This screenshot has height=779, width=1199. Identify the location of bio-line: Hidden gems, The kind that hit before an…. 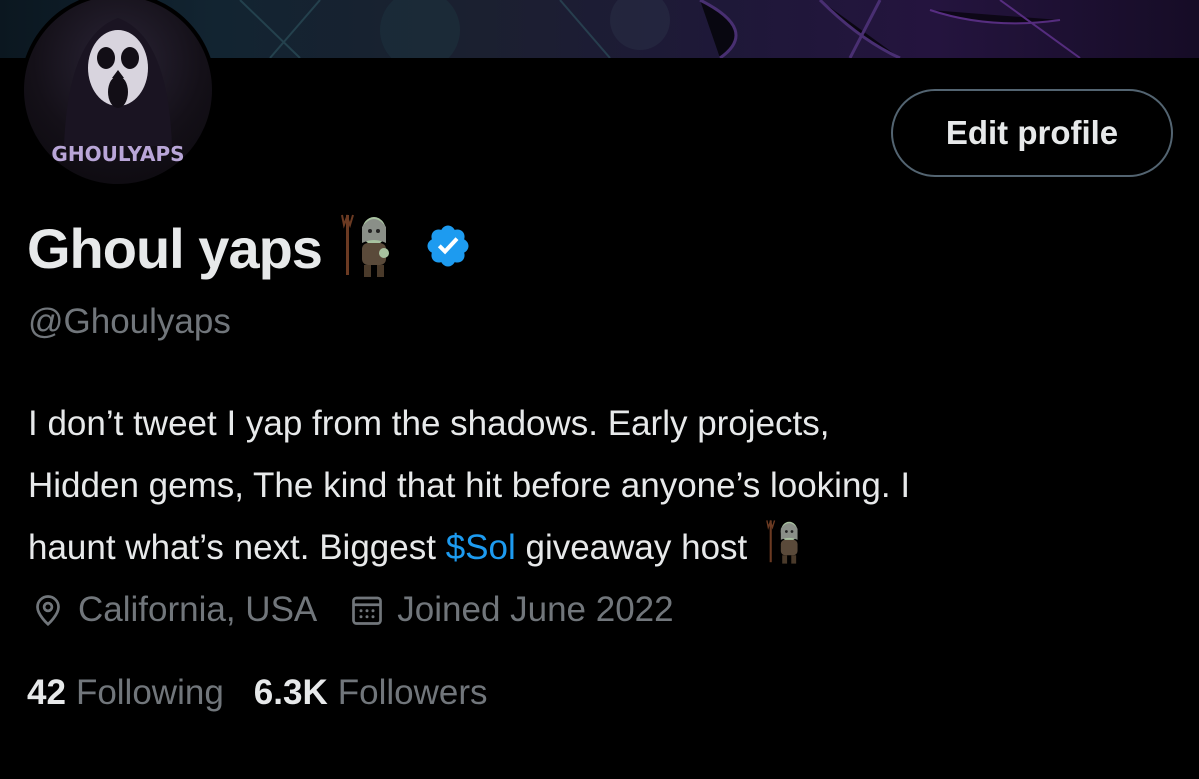
(469, 485).